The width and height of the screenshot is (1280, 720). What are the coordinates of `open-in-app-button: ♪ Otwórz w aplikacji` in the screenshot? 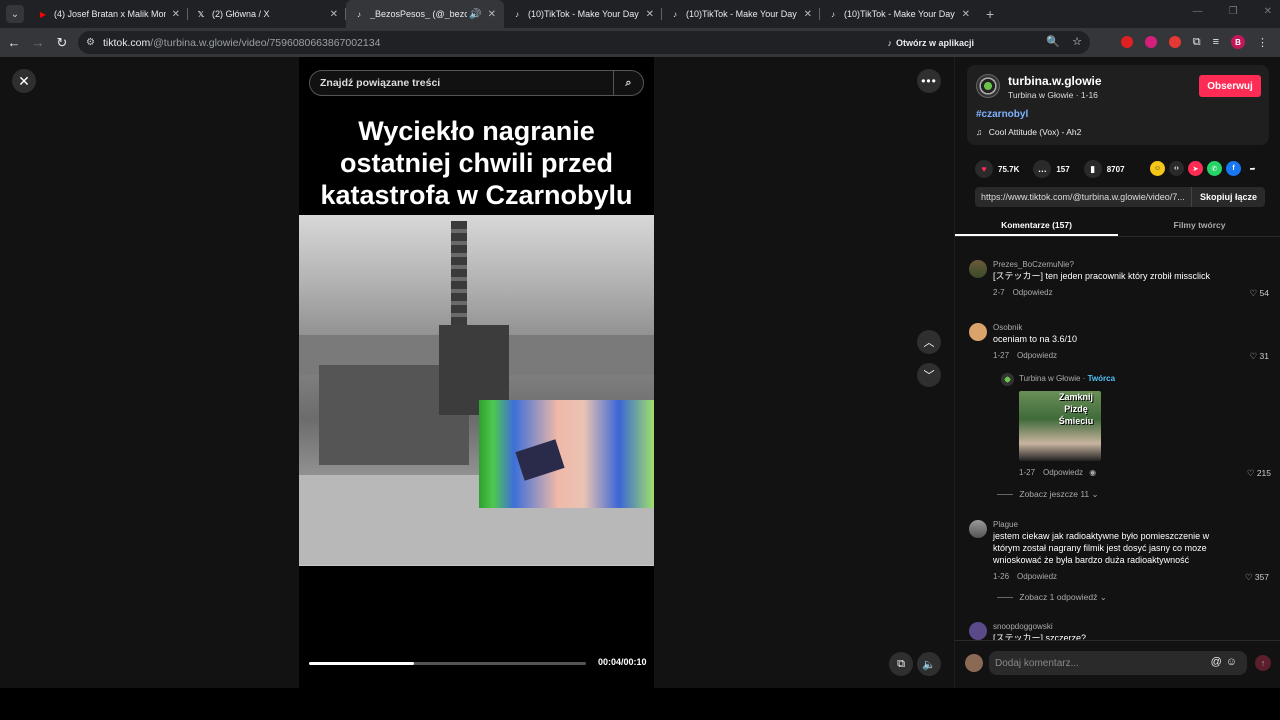 It's located at (930, 42).